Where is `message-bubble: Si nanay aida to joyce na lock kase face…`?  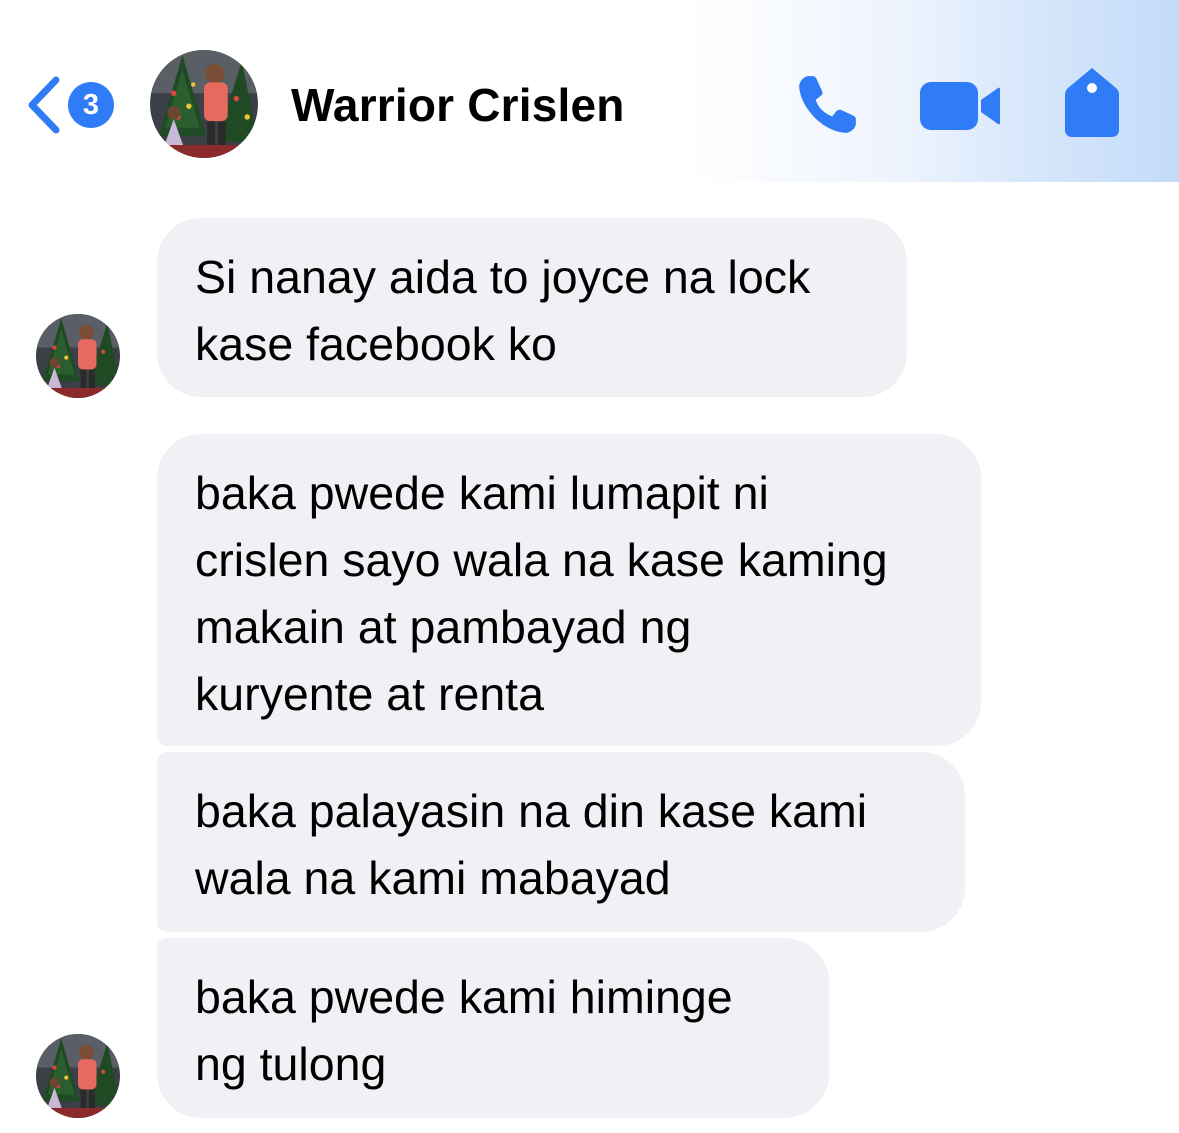
message-bubble: Si nanay aida to joyce na lock kase face… is located at coordinates (532, 307).